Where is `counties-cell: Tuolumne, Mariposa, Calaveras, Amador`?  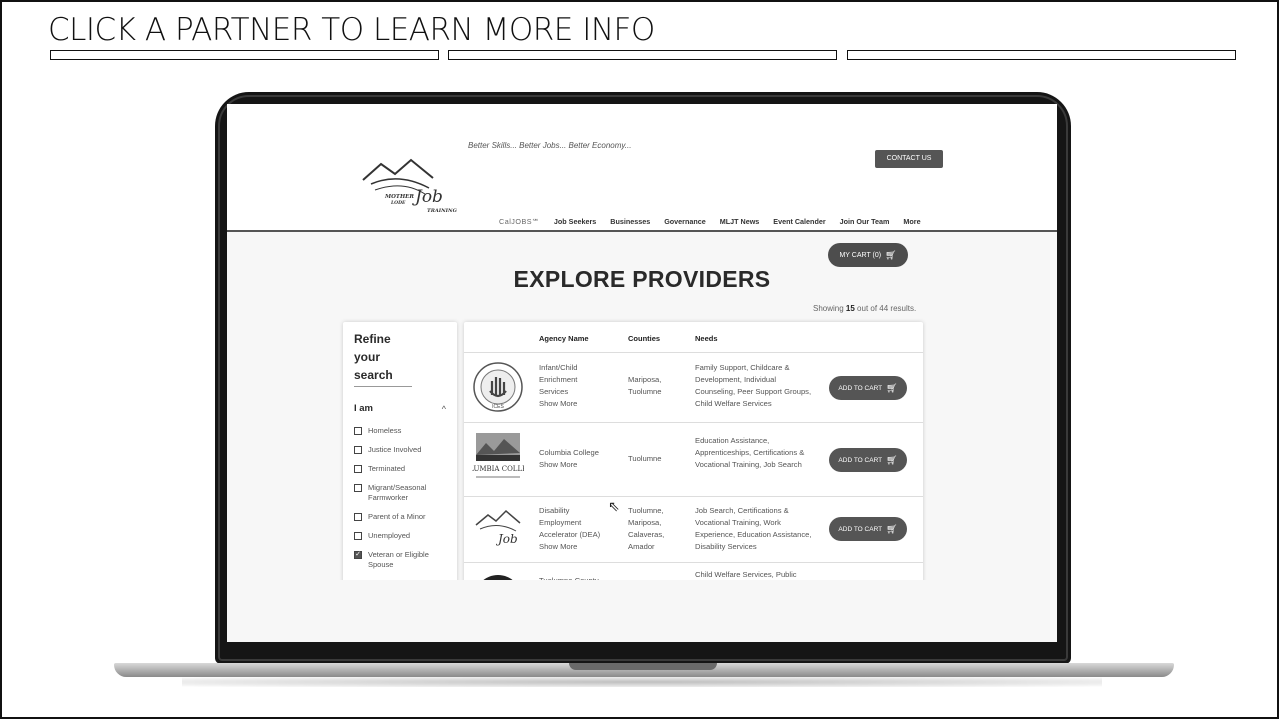
counties-cell: Tuolumne, Mariposa, Calaveras, Amador is located at coordinates (646, 528).